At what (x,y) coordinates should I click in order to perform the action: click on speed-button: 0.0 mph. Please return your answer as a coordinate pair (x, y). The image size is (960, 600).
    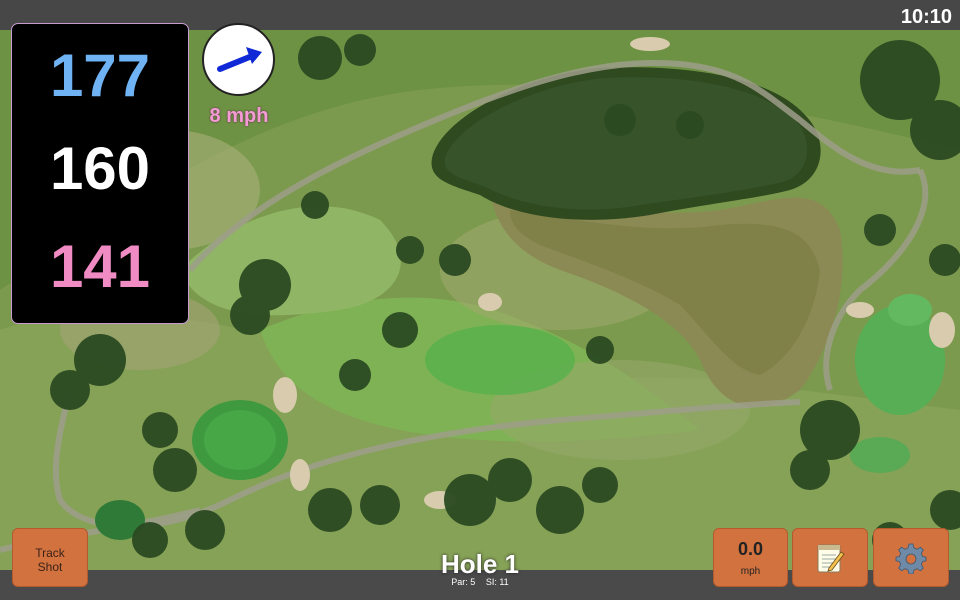
    Looking at the image, I should click on (750, 557).